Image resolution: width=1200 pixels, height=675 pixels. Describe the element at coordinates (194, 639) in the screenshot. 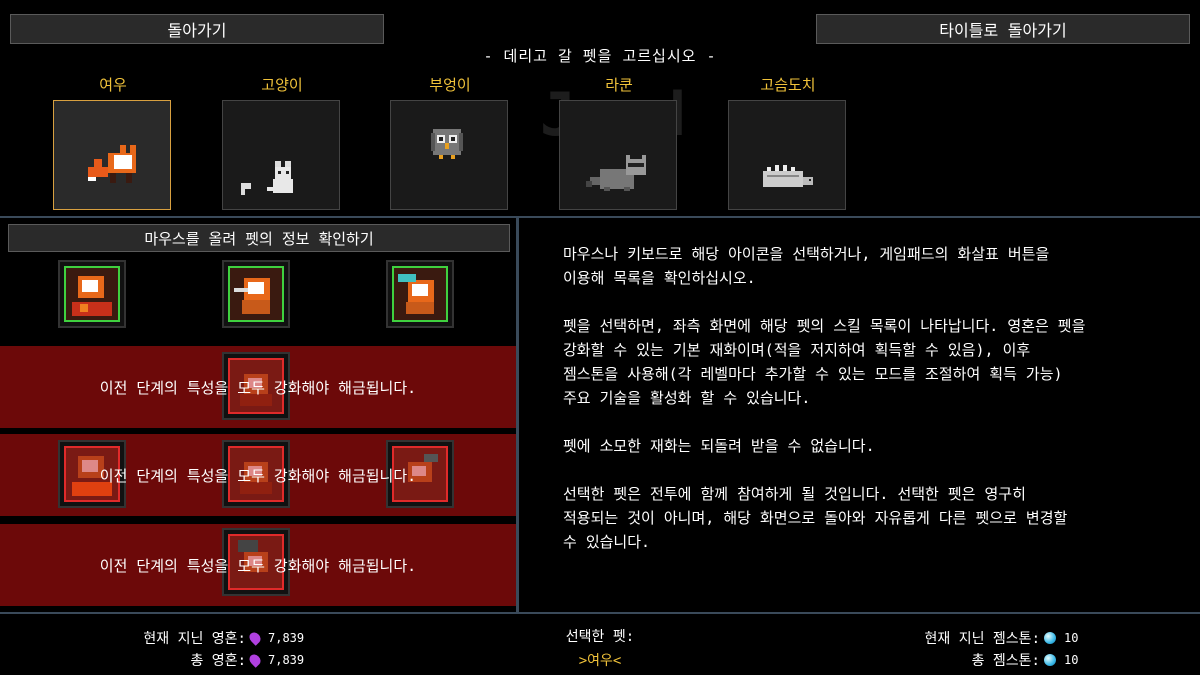

I see `current-souls-label: 현재 지닌 영혼:` at that location.